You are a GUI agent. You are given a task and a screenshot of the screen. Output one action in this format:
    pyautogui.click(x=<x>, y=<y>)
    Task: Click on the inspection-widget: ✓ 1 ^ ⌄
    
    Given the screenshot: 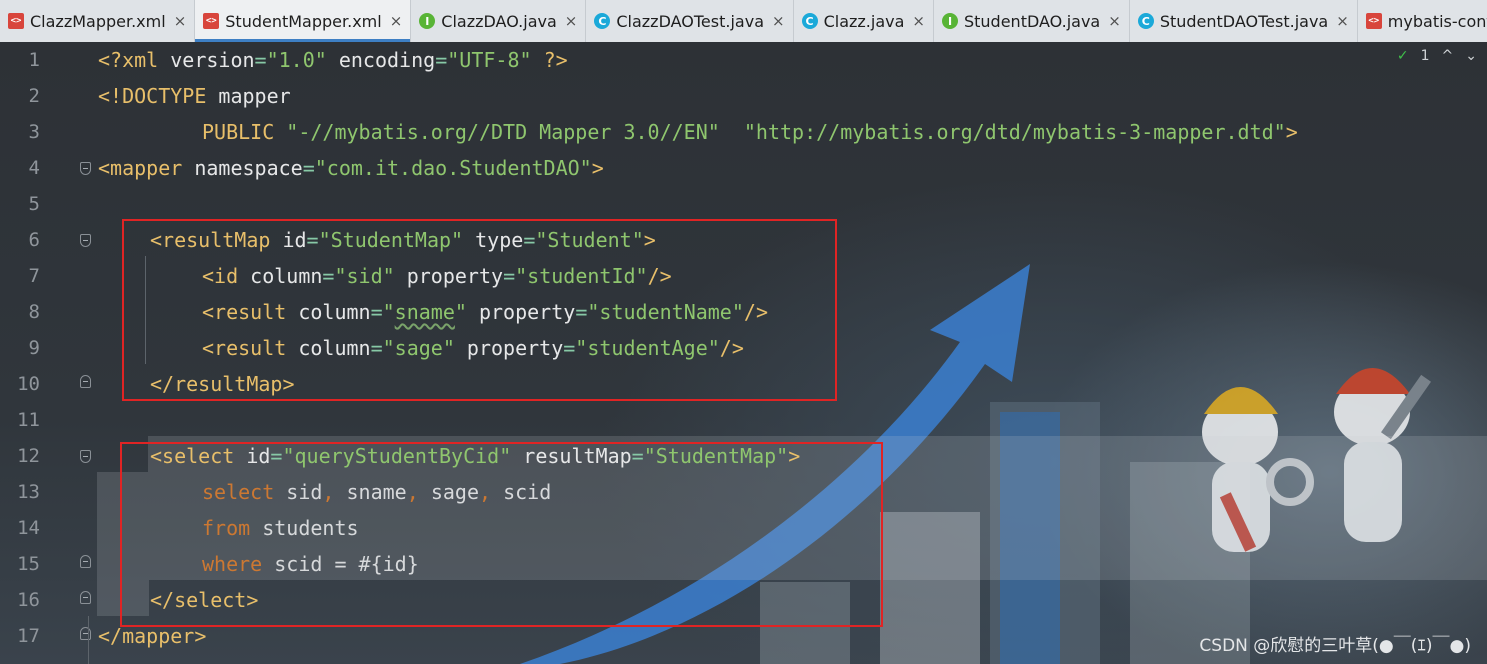 What is the action you would take?
    pyautogui.click(x=1437, y=56)
    